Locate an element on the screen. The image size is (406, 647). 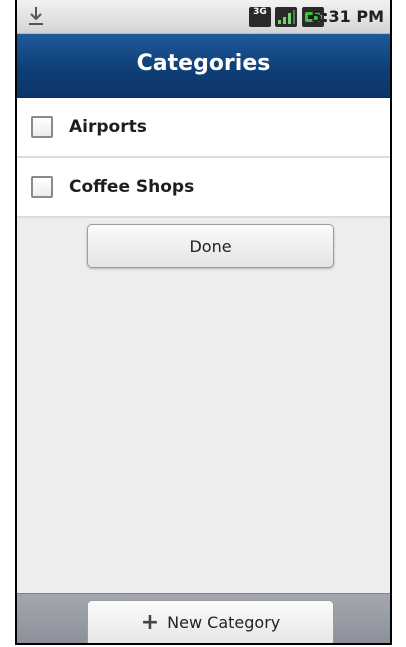
category-item-airports: Airports is located at coordinates (203, 128).